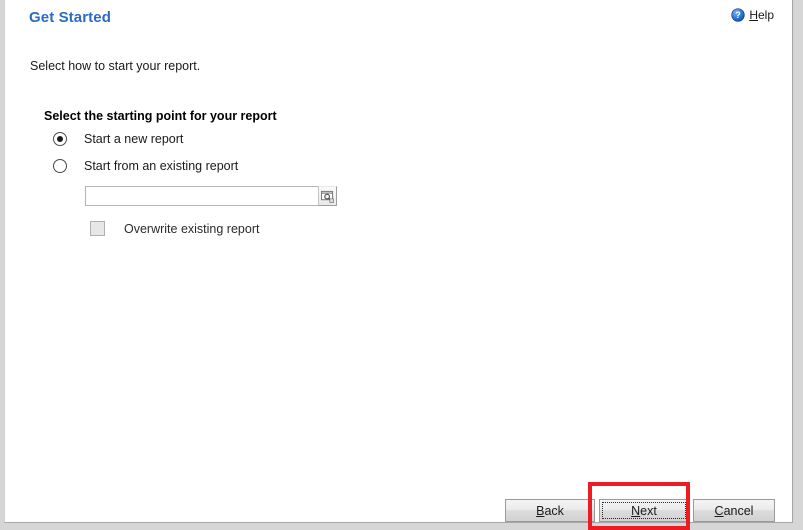  I want to click on overwrite-checkbox-row: Overwrite existing report, so click(174, 228).